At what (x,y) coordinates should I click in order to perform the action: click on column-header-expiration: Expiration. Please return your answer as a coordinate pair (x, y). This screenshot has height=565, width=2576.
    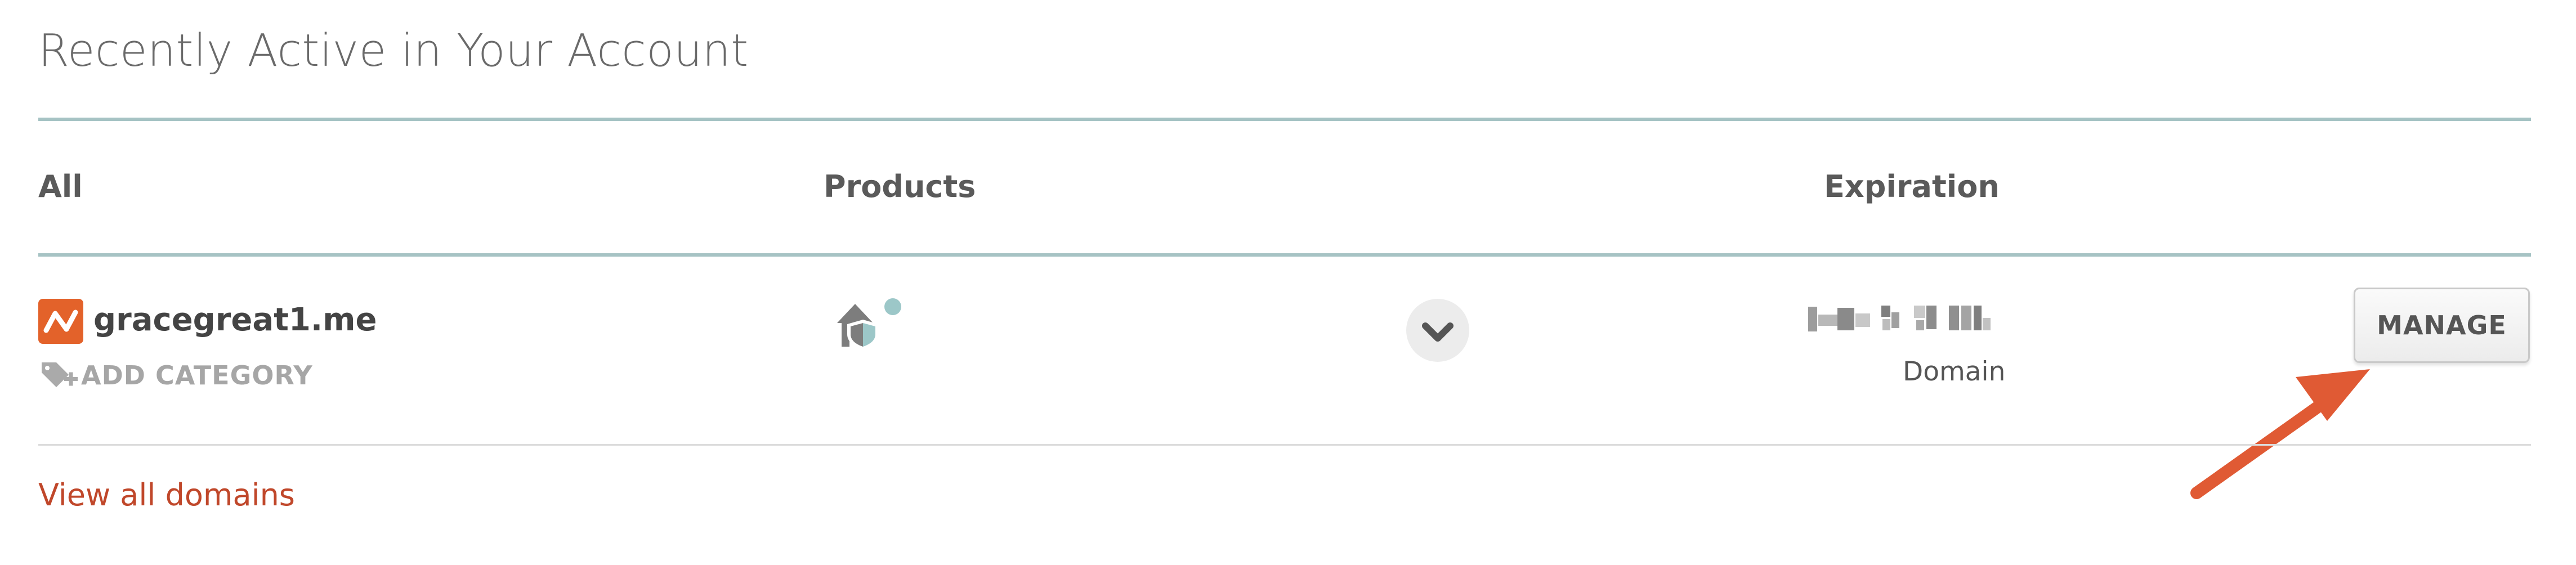
    Looking at the image, I should click on (1912, 186).